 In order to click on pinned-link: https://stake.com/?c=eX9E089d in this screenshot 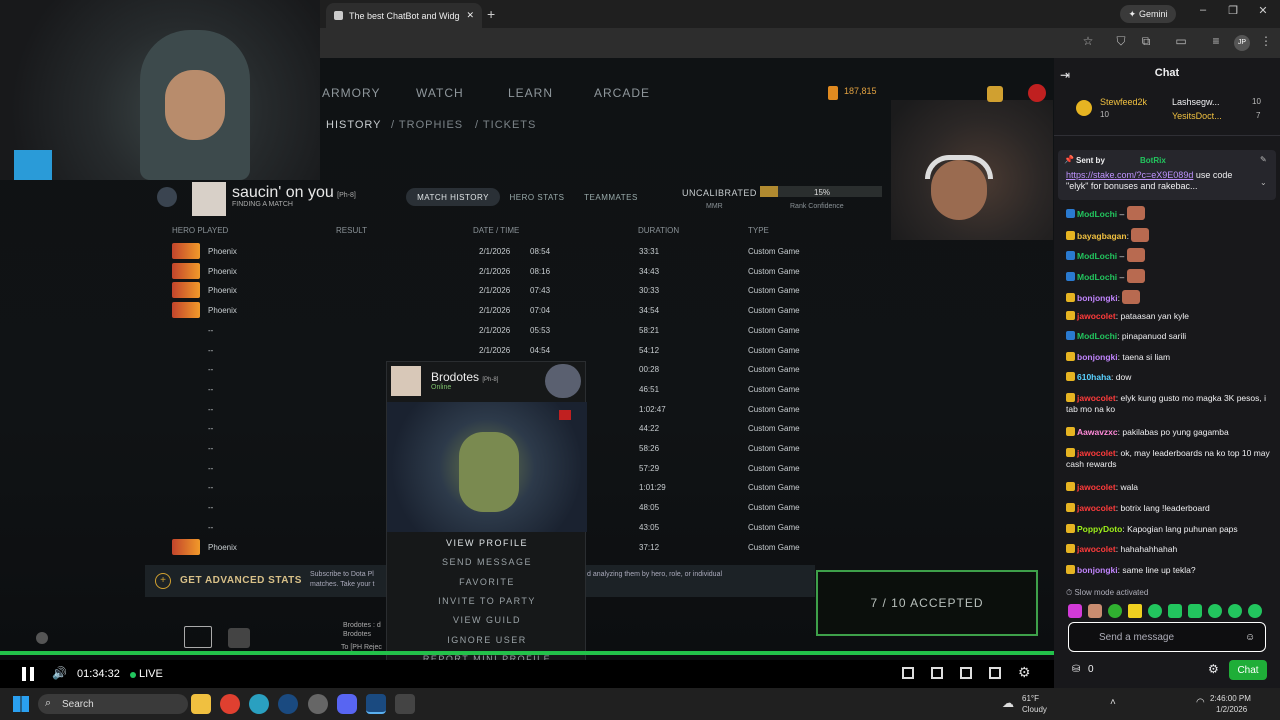, I will do `click(1129, 175)`.